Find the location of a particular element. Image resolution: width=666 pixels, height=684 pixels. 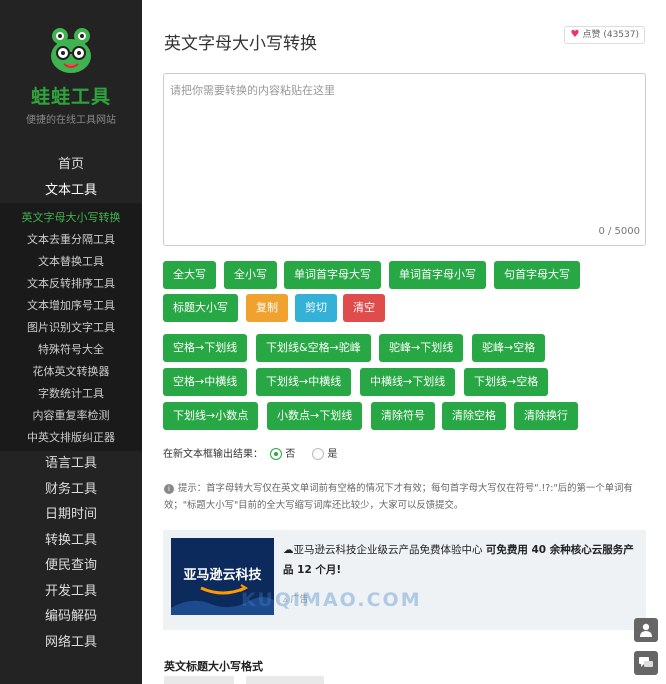

sidebar-subitem-typography: 中英文排版纠正器 is located at coordinates (71, 438).